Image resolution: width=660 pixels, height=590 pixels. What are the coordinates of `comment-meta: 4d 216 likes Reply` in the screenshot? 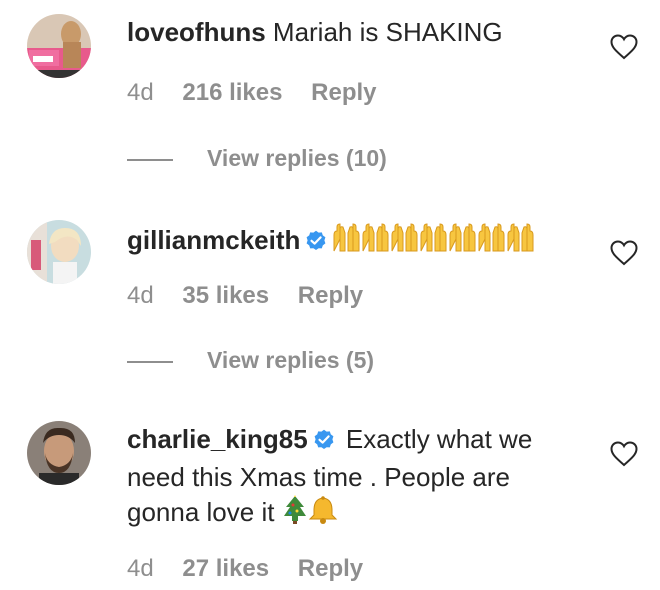 It's located at (263, 93).